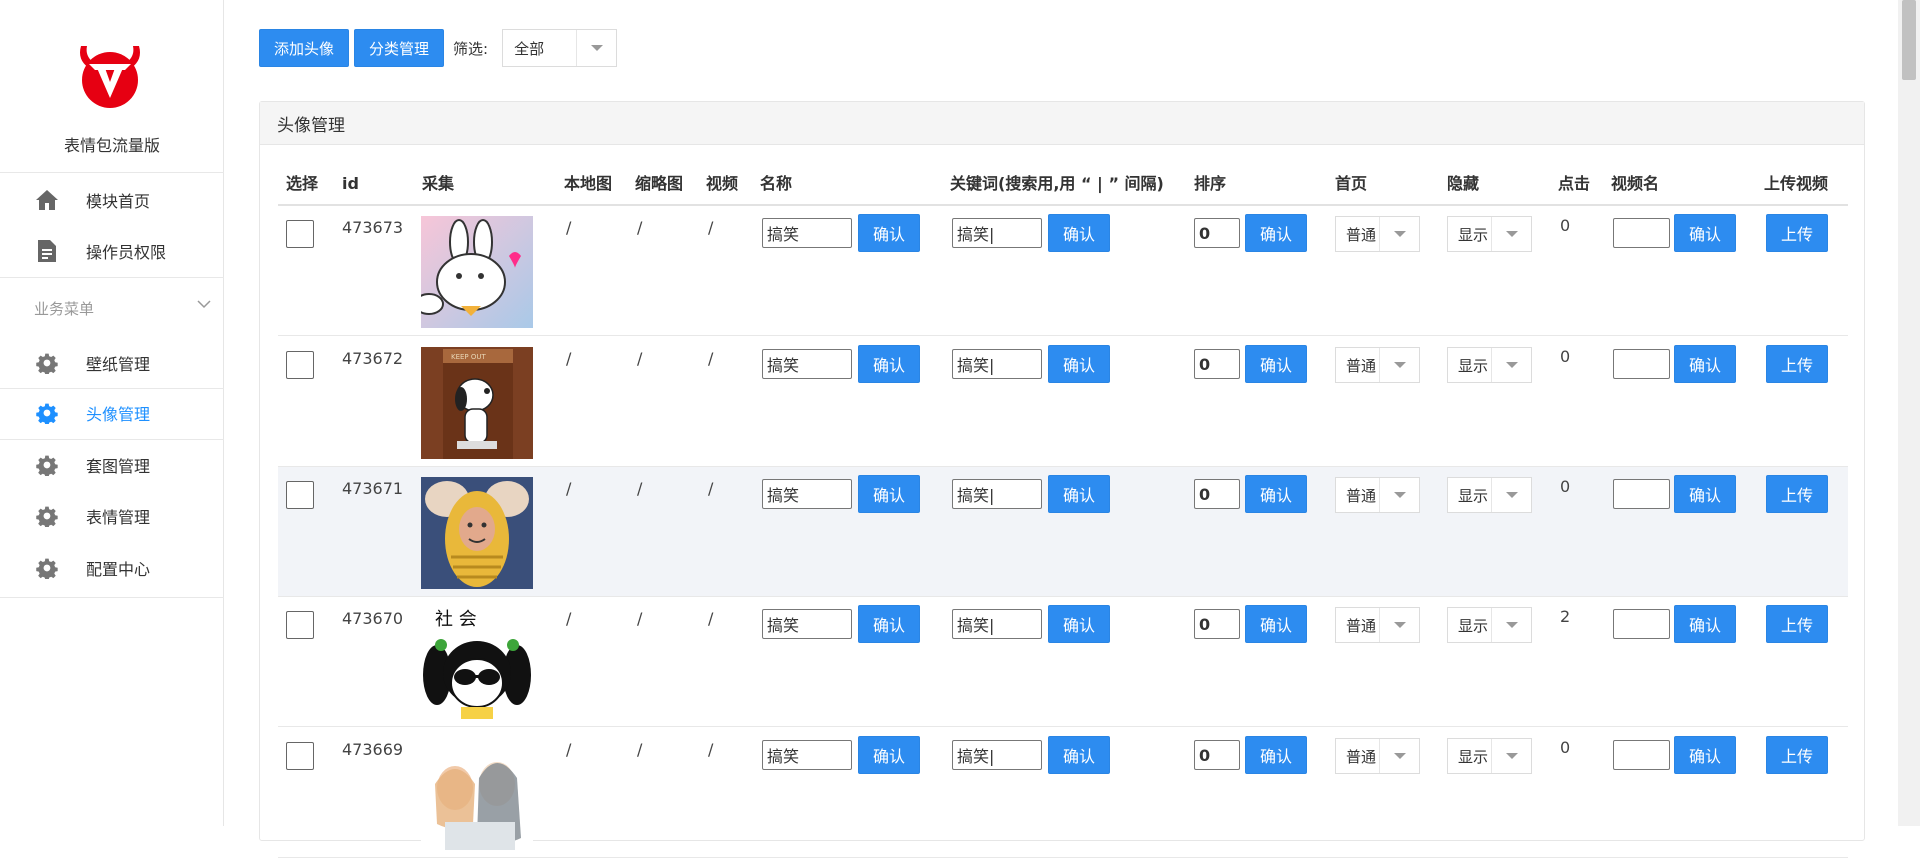 The image size is (1920, 858). Describe the element at coordinates (373, 488) in the screenshot. I see `row-id: 473671` at that location.